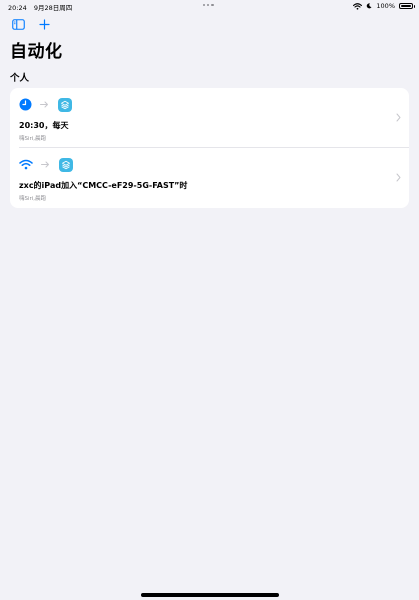  What do you see at coordinates (209, 178) in the screenshot?
I see `automation-item: zxc的iPad加入“CMCC-eF29-5G-FAST”时 嗨Siri,晨跑` at bounding box center [209, 178].